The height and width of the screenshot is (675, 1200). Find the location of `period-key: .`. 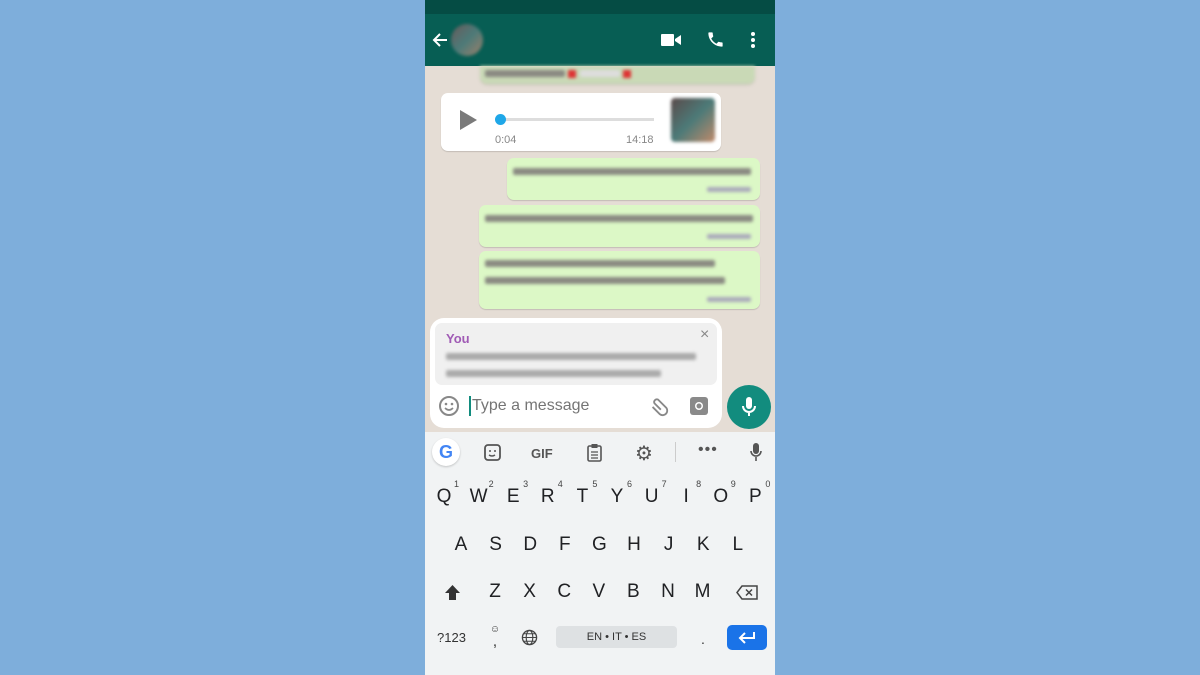

period-key: . is located at coordinates (703, 639).